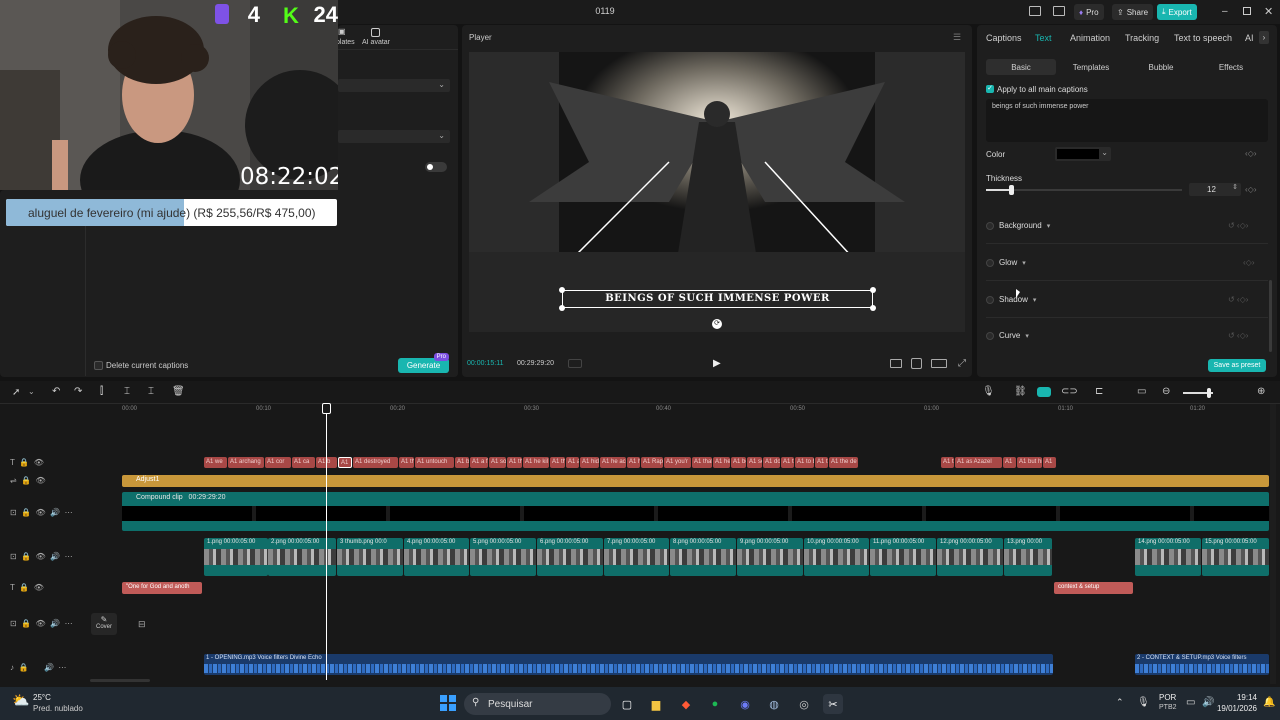 Image resolution: width=1280 pixels, height=720 pixels. Describe the element at coordinates (636, 557) in the screenshot. I see `image-clip: 7.png 00:00:05:00` at that location.